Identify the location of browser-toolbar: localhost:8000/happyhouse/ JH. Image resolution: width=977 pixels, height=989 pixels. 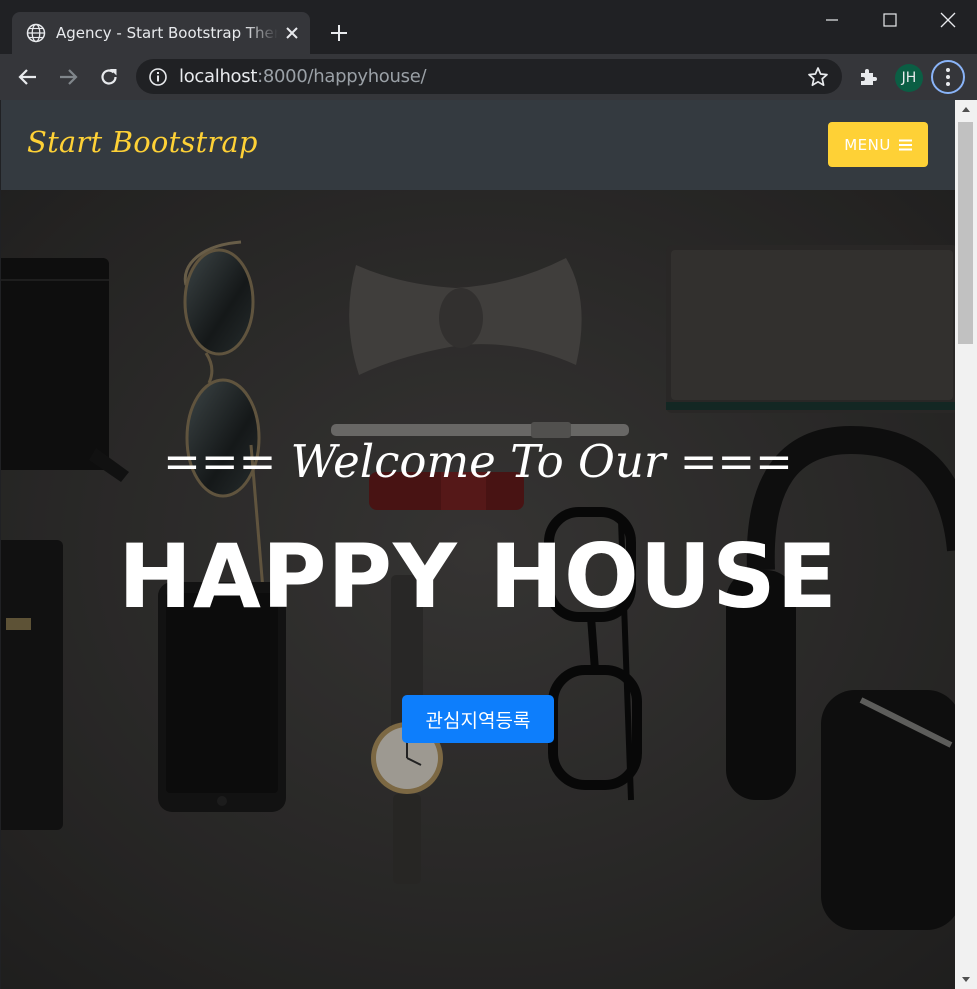
(488, 77).